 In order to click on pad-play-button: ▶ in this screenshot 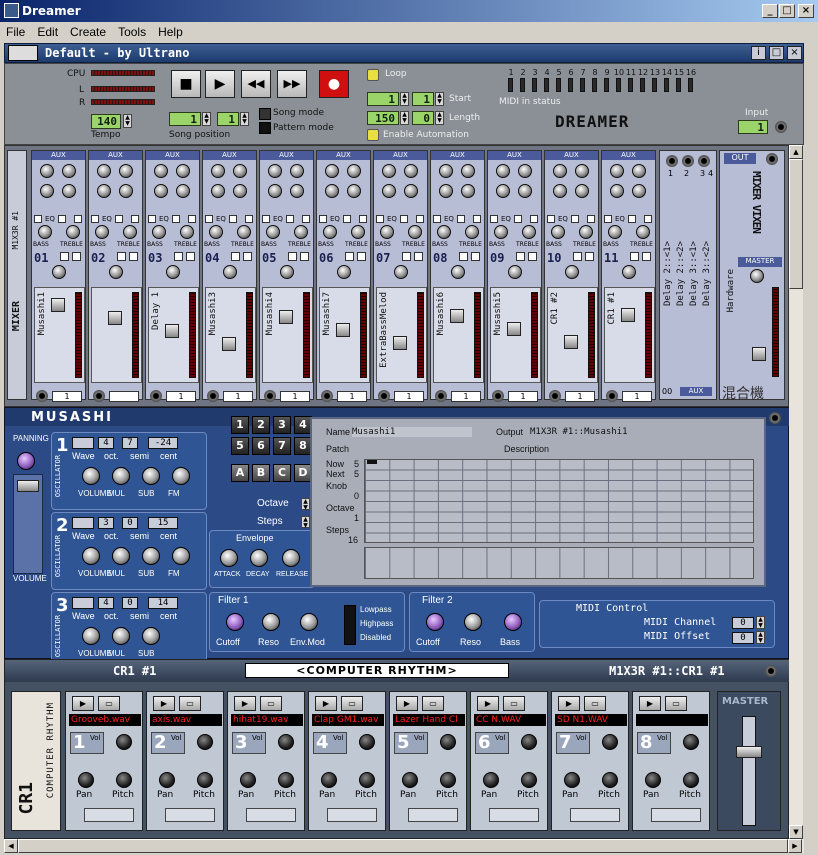, I will do `click(407, 703)`.